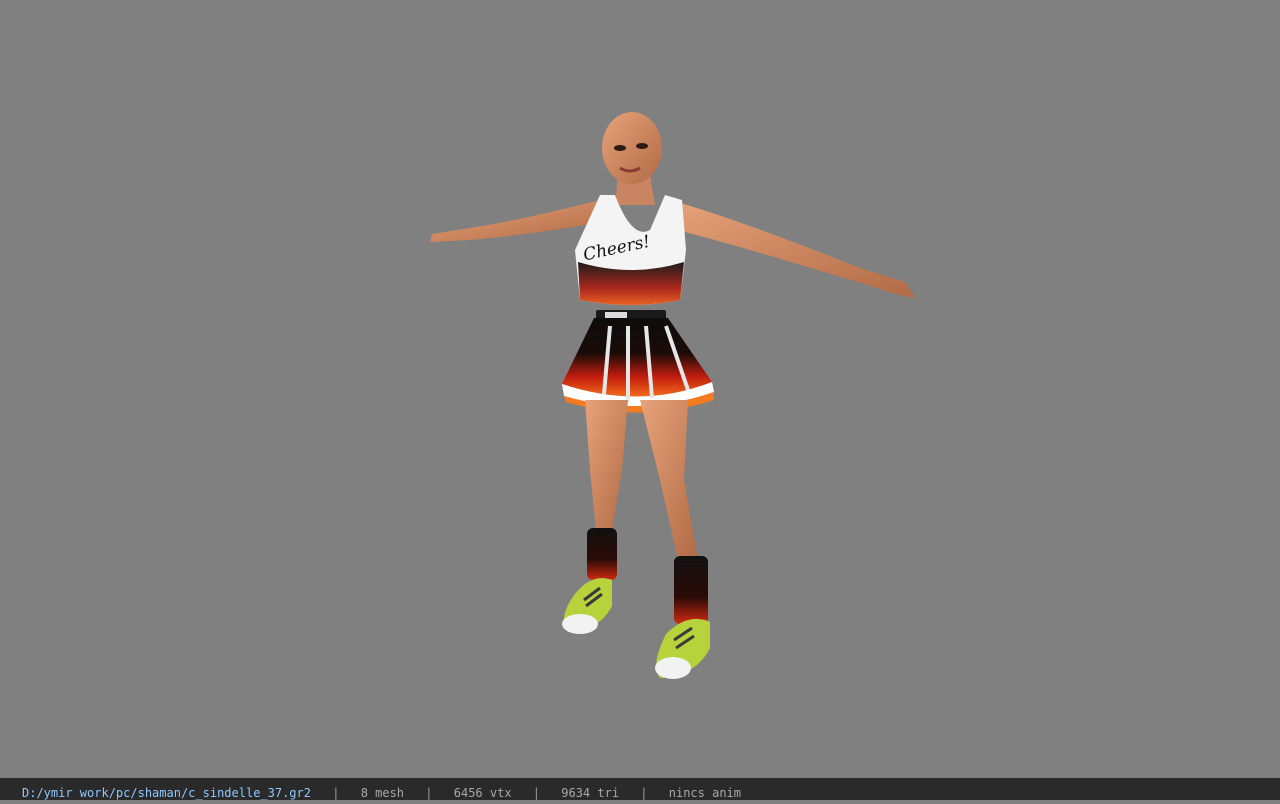 This screenshot has width=1280, height=804. I want to click on right-sock, so click(691, 590).